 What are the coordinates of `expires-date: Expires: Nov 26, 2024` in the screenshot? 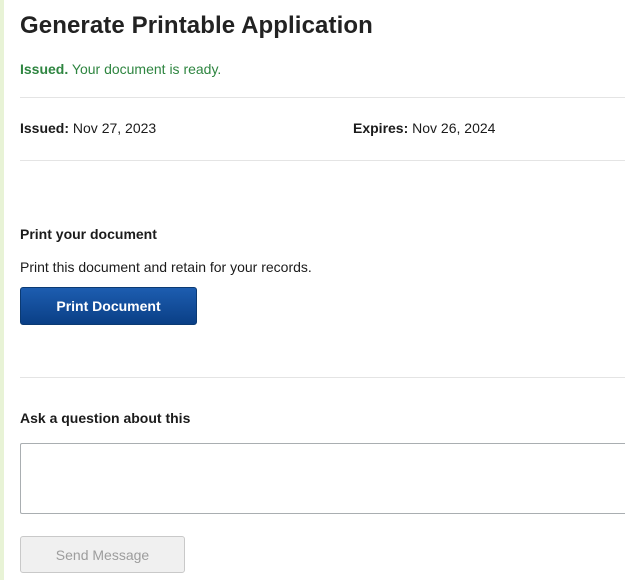 It's located at (424, 128).